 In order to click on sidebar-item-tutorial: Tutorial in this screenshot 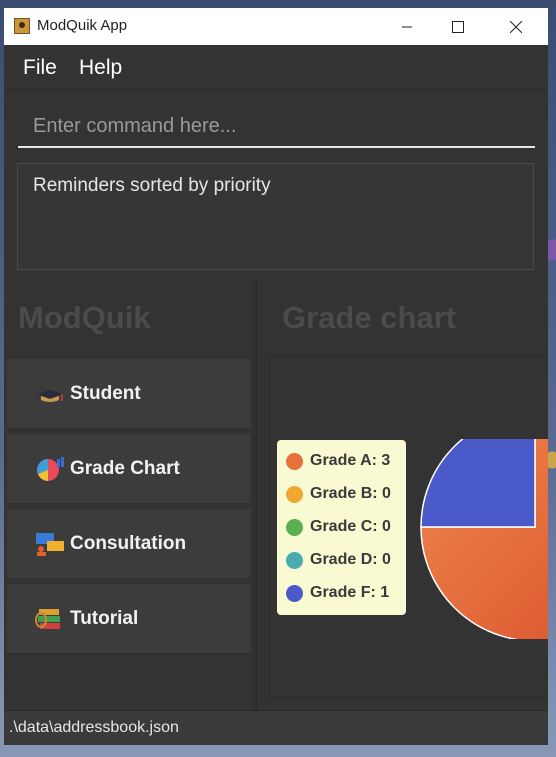, I will do `click(128, 619)`.